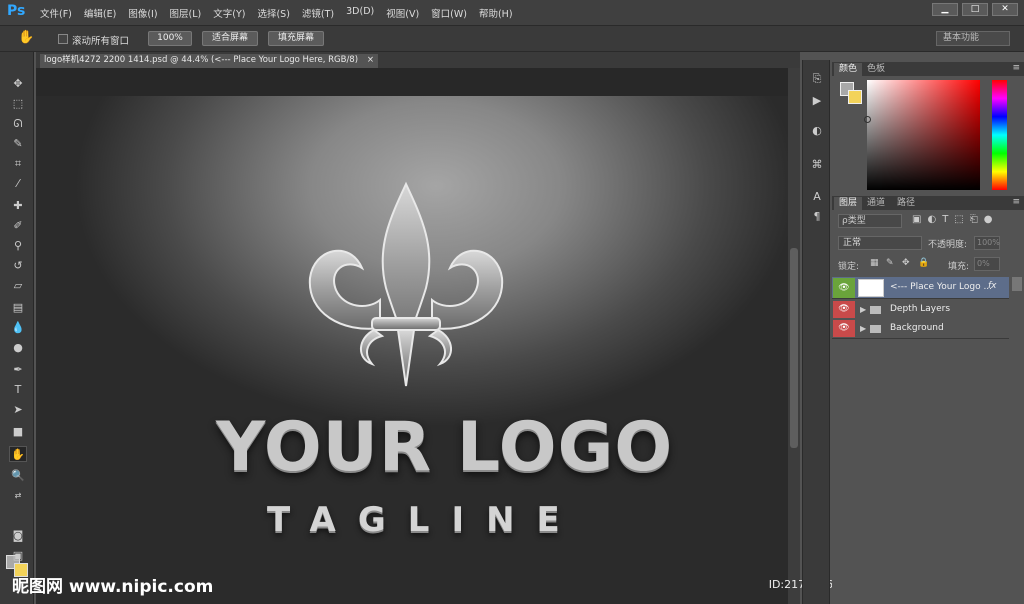 Image resolution: width=1024 pixels, height=604 pixels. What do you see at coordinates (988, 219) in the screenshot?
I see `filter-toggle-icon: ●` at bounding box center [988, 219].